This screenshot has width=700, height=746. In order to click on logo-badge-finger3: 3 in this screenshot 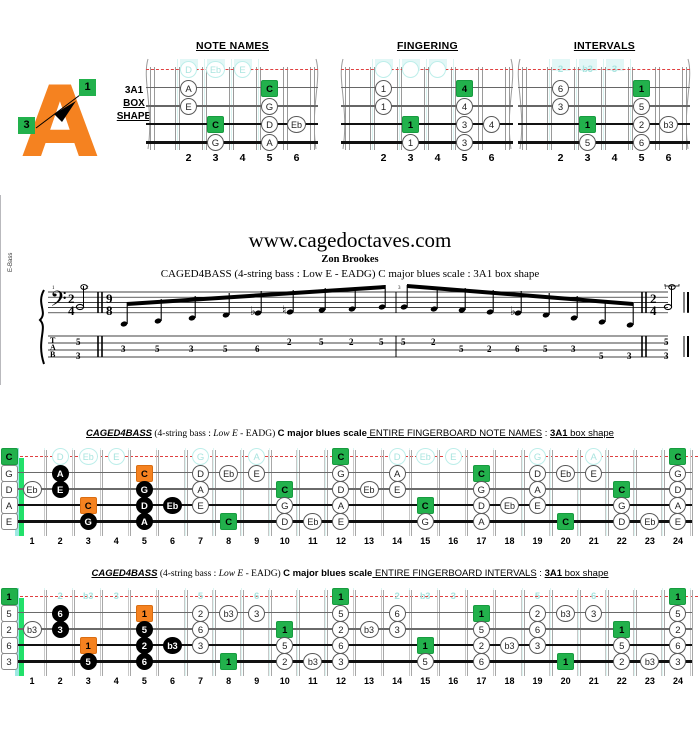, I will do `click(26, 125)`.